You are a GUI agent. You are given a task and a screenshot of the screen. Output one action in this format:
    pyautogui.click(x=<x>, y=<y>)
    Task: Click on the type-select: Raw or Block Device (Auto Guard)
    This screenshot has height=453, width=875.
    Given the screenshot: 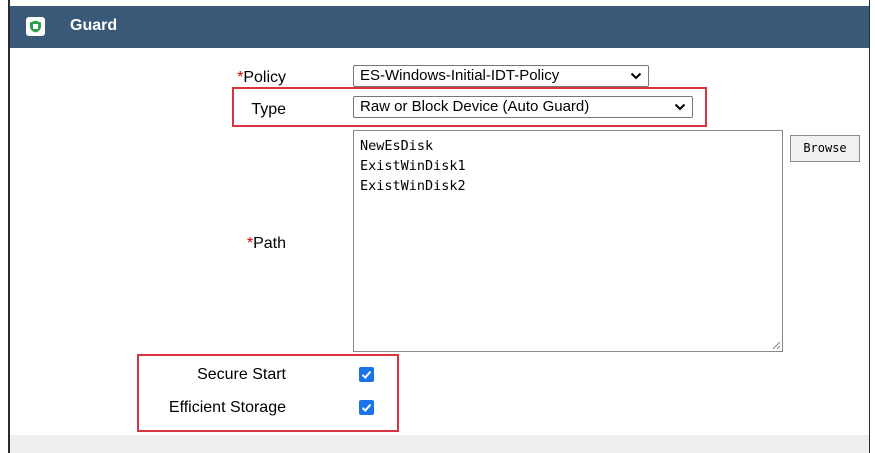 What is the action you would take?
    pyautogui.click(x=523, y=107)
    